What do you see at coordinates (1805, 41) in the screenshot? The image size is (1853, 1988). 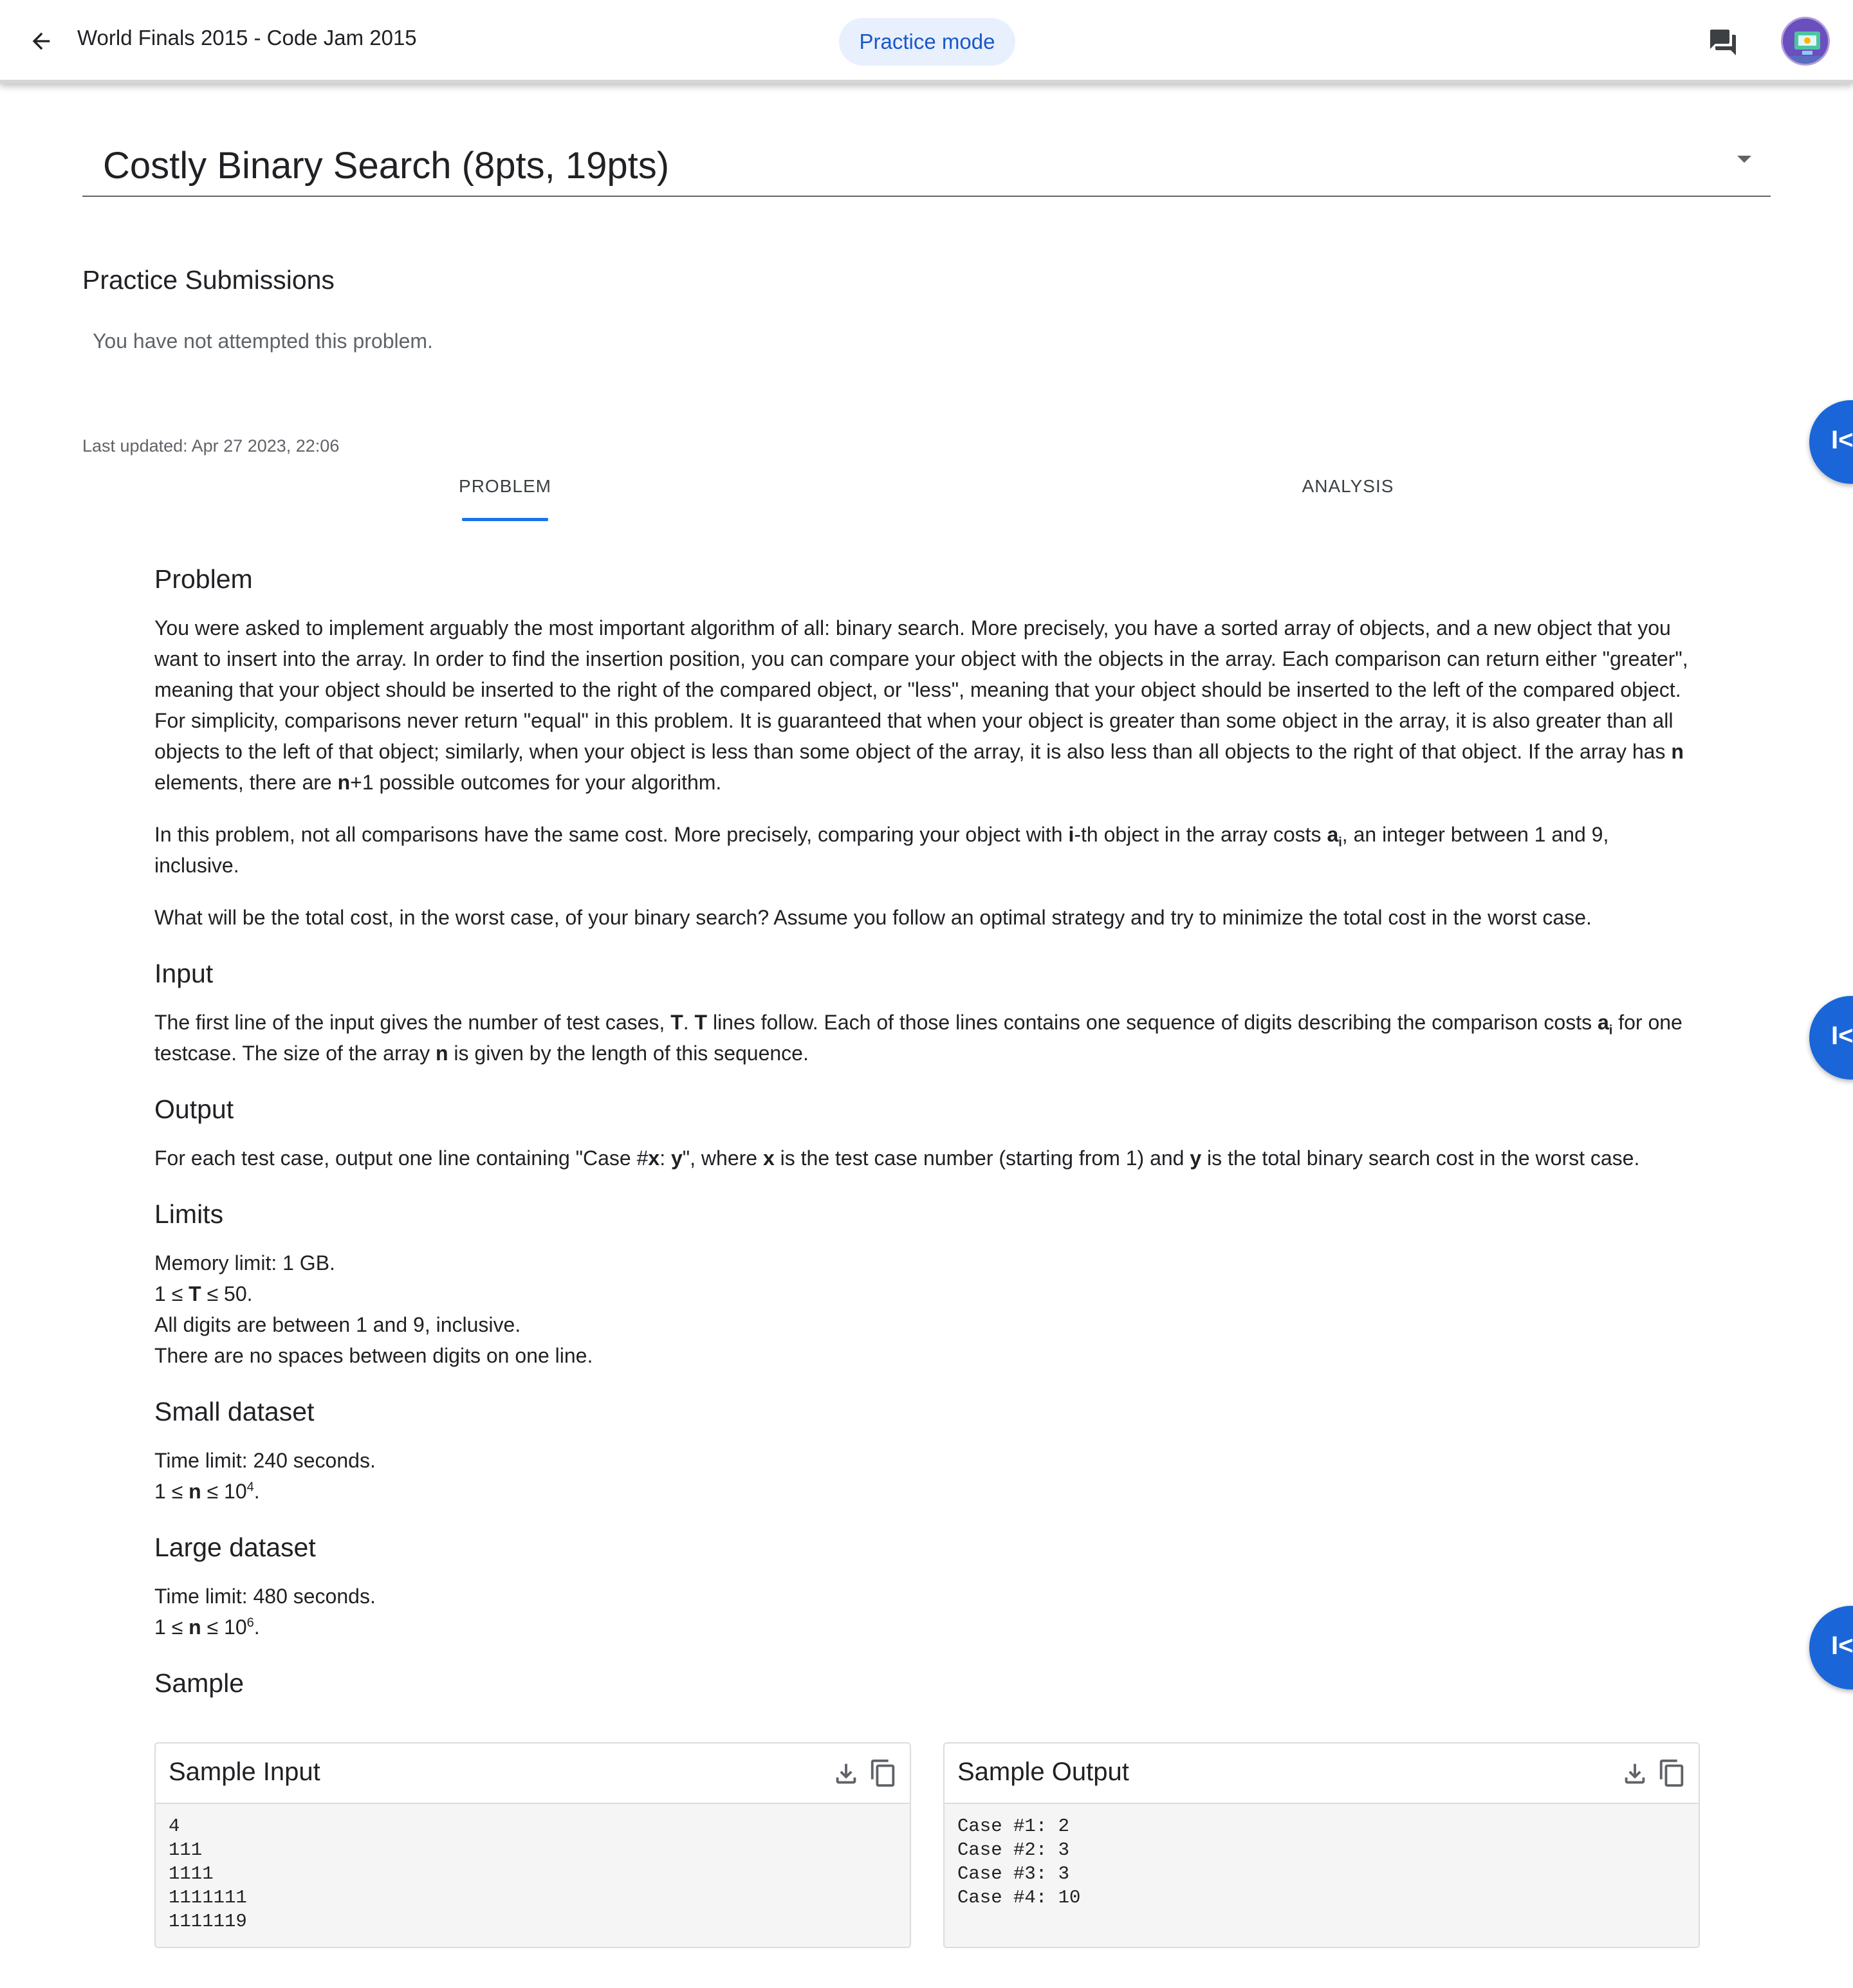 I see `user-avatar` at bounding box center [1805, 41].